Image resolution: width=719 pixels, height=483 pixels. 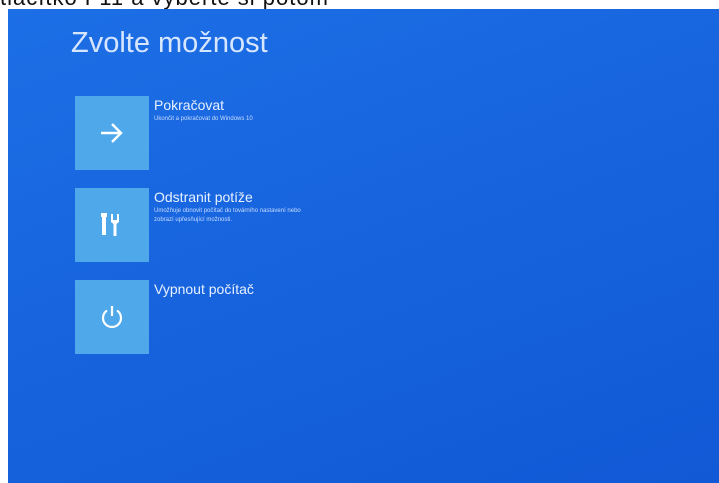 I want to click on option-shutdown-text: Vypnout počítač, so click(x=279, y=289).